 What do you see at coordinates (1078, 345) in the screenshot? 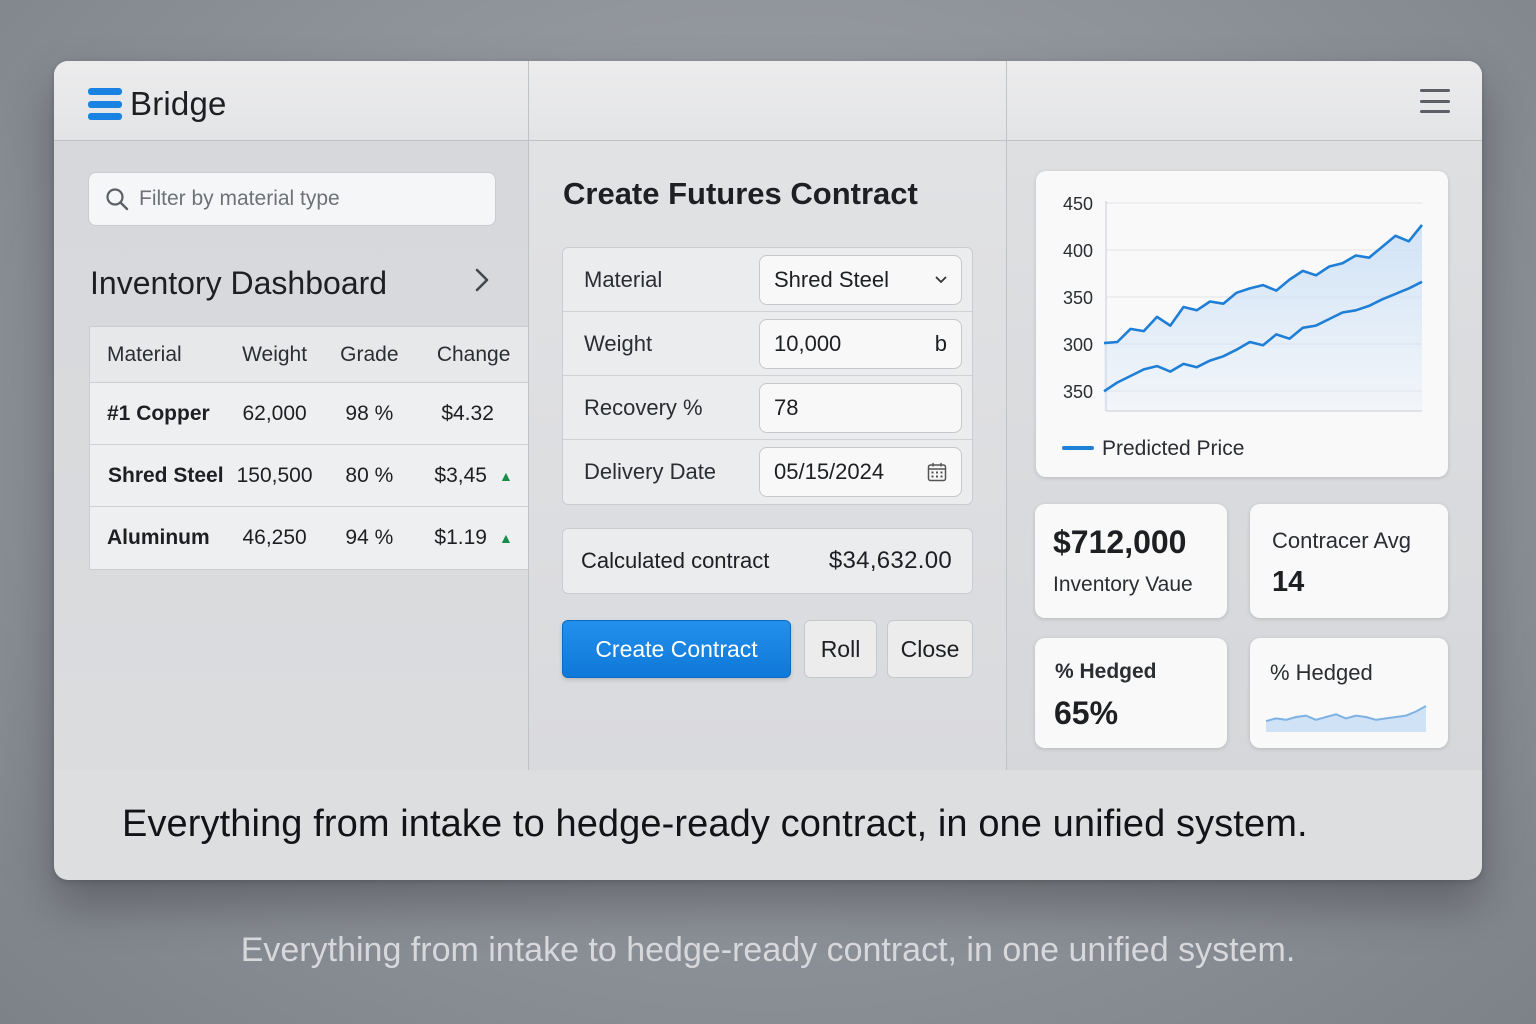
I see `y-tick-label: 300` at bounding box center [1078, 345].